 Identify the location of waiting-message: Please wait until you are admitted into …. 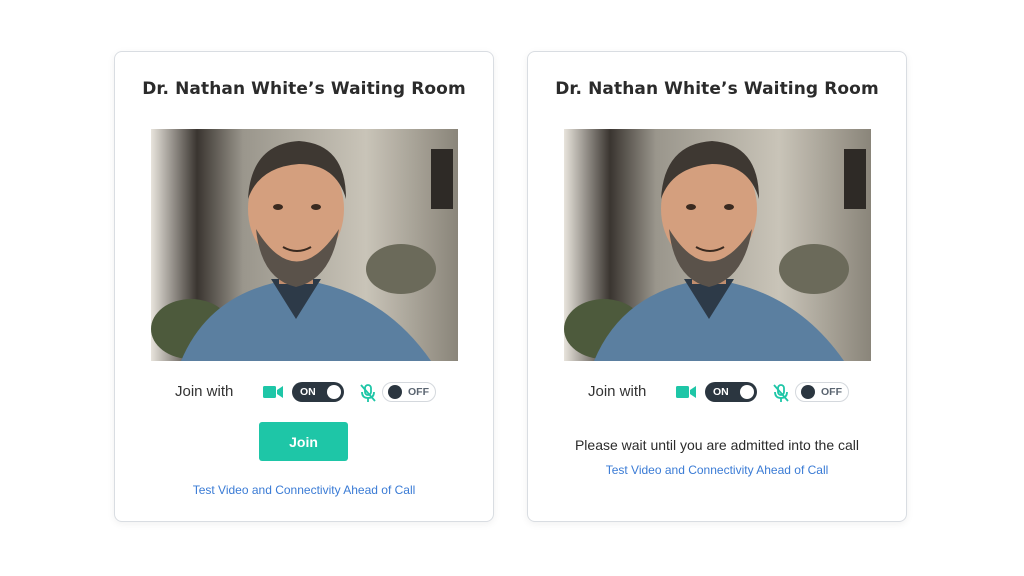
(717, 445).